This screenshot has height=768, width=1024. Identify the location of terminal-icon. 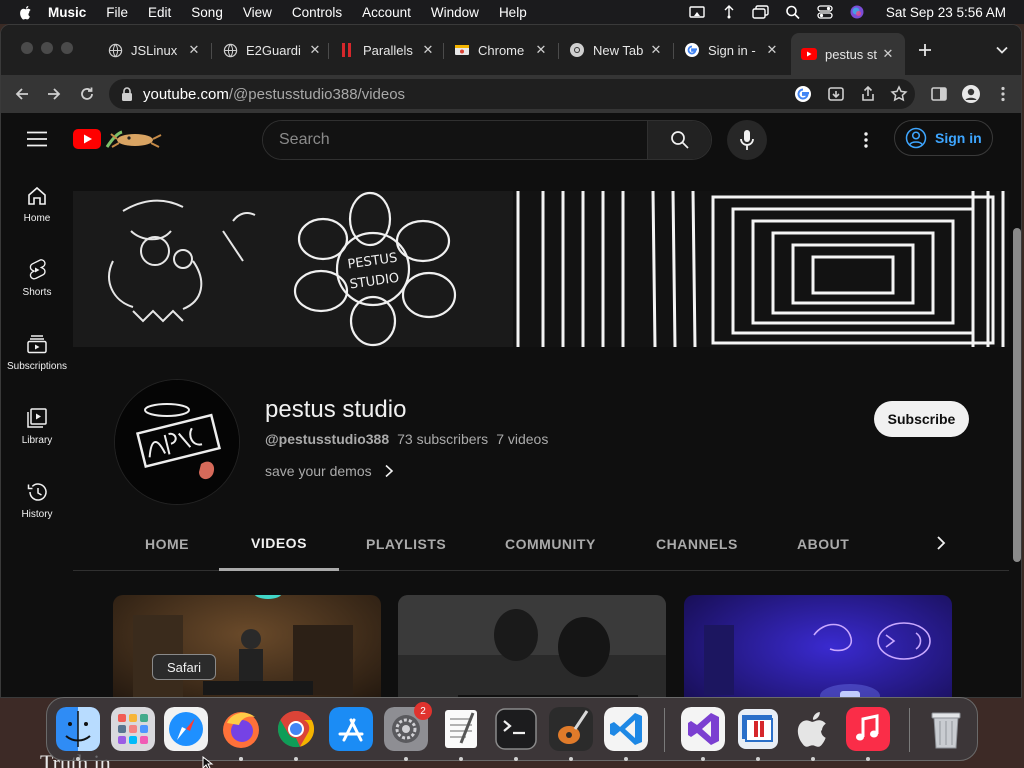
(516, 729).